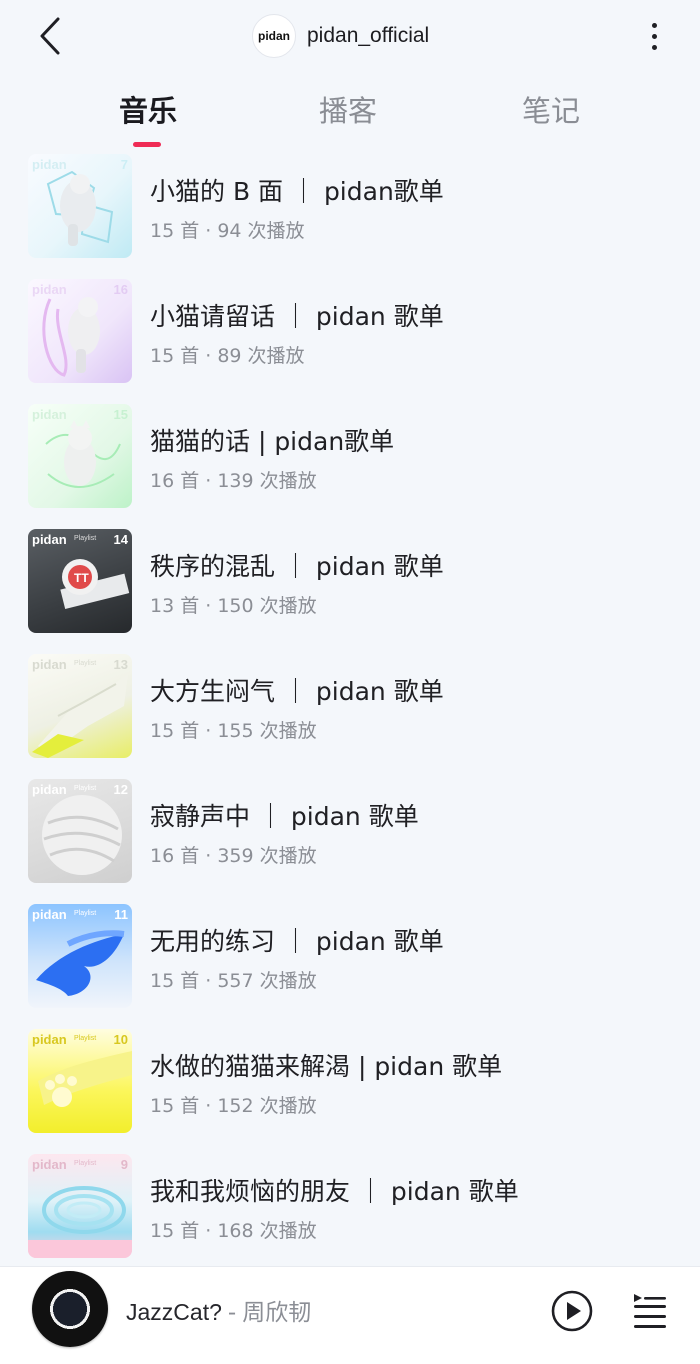 This screenshot has height=1364, width=700. I want to click on playlist-meta: 15 首 · 152 次播放, so click(233, 1106).